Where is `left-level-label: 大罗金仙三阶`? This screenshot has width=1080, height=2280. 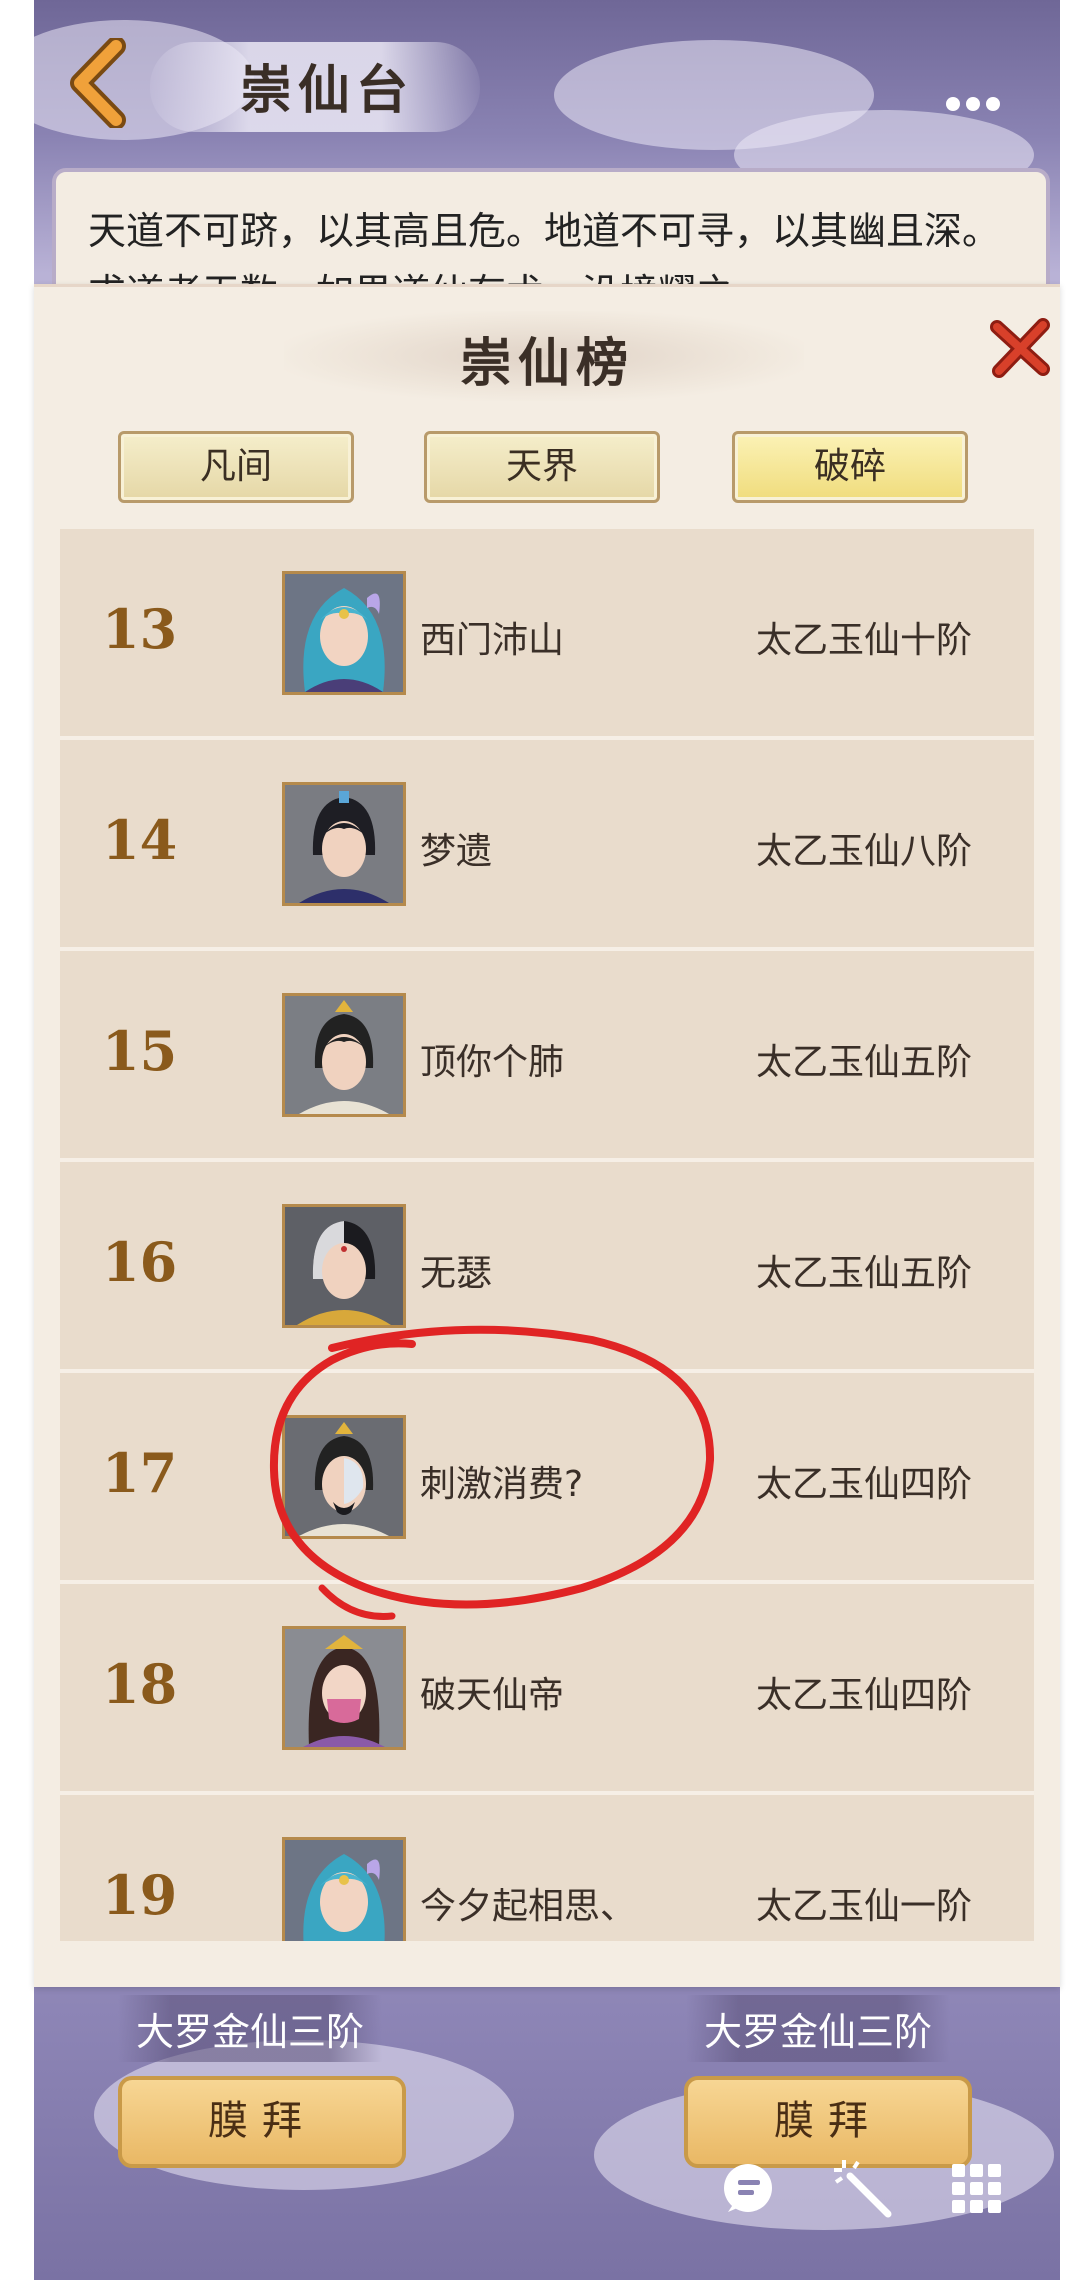
left-level-label: 大罗金仙三阶 is located at coordinates (250, 2028).